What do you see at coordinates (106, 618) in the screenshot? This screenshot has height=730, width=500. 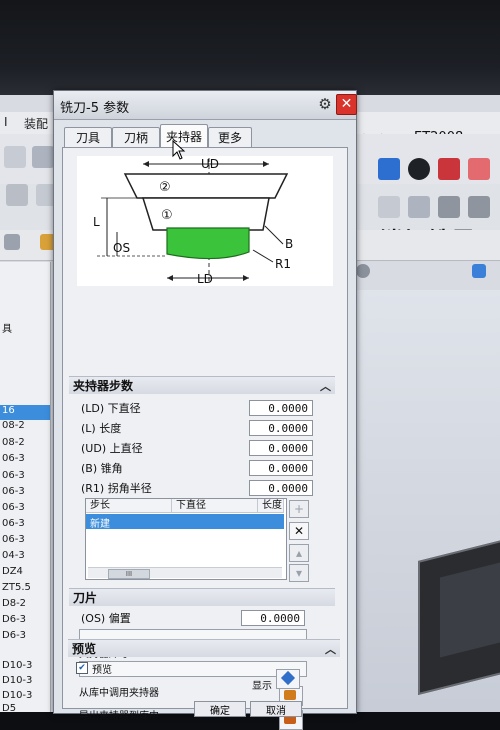 I see `offset-label: (OS) 偏置` at bounding box center [106, 618].